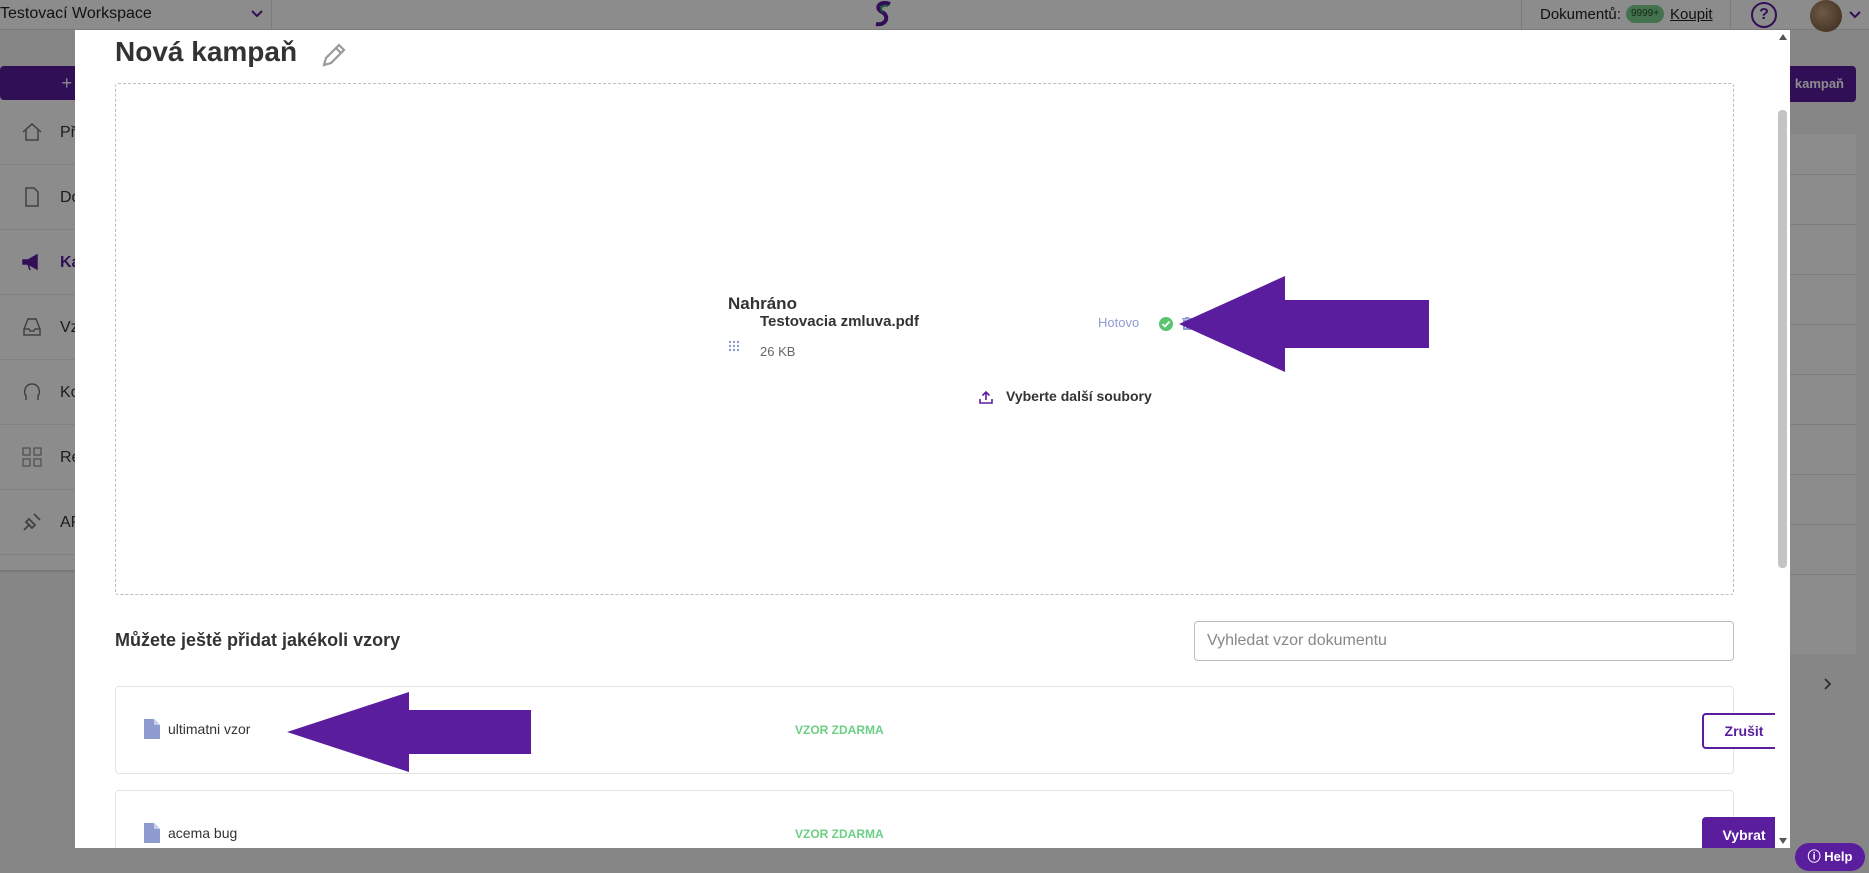 The height and width of the screenshot is (873, 1869). What do you see at coordinates (1838, 856) in the screenshot?
I see `help-label: Help` at bounding box center [1838, 856].